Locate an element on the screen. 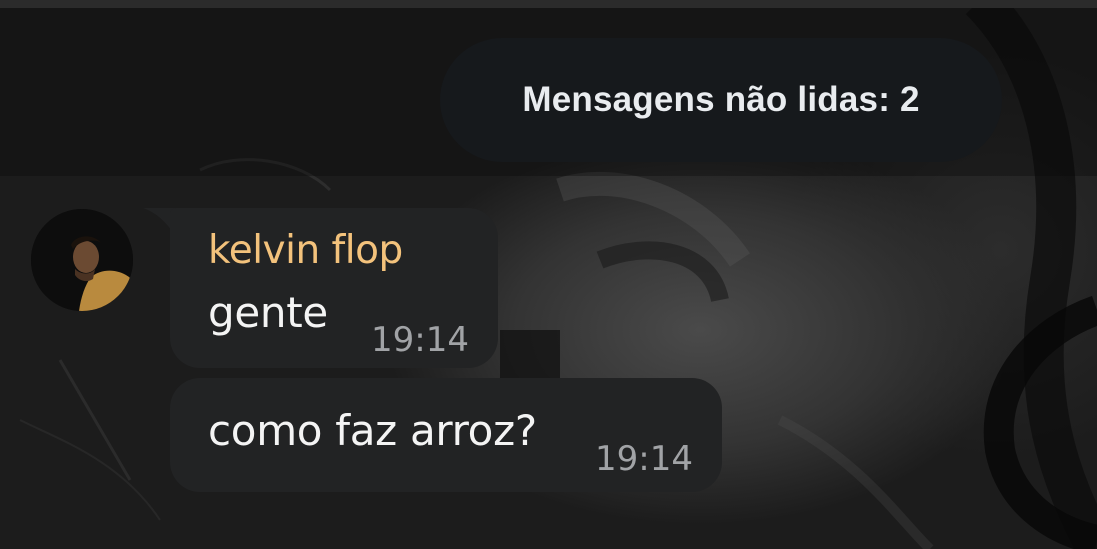 The image size is (1097, 549). sender-name: kelvin flop is located at coordinates (305, 250).